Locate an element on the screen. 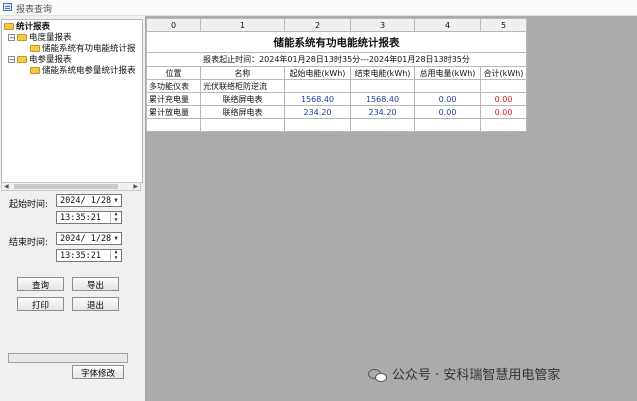 The image size is (637, 401). tree-horizontal-scrollbar: ◀ ▶ is located at coordinates (71, 186).